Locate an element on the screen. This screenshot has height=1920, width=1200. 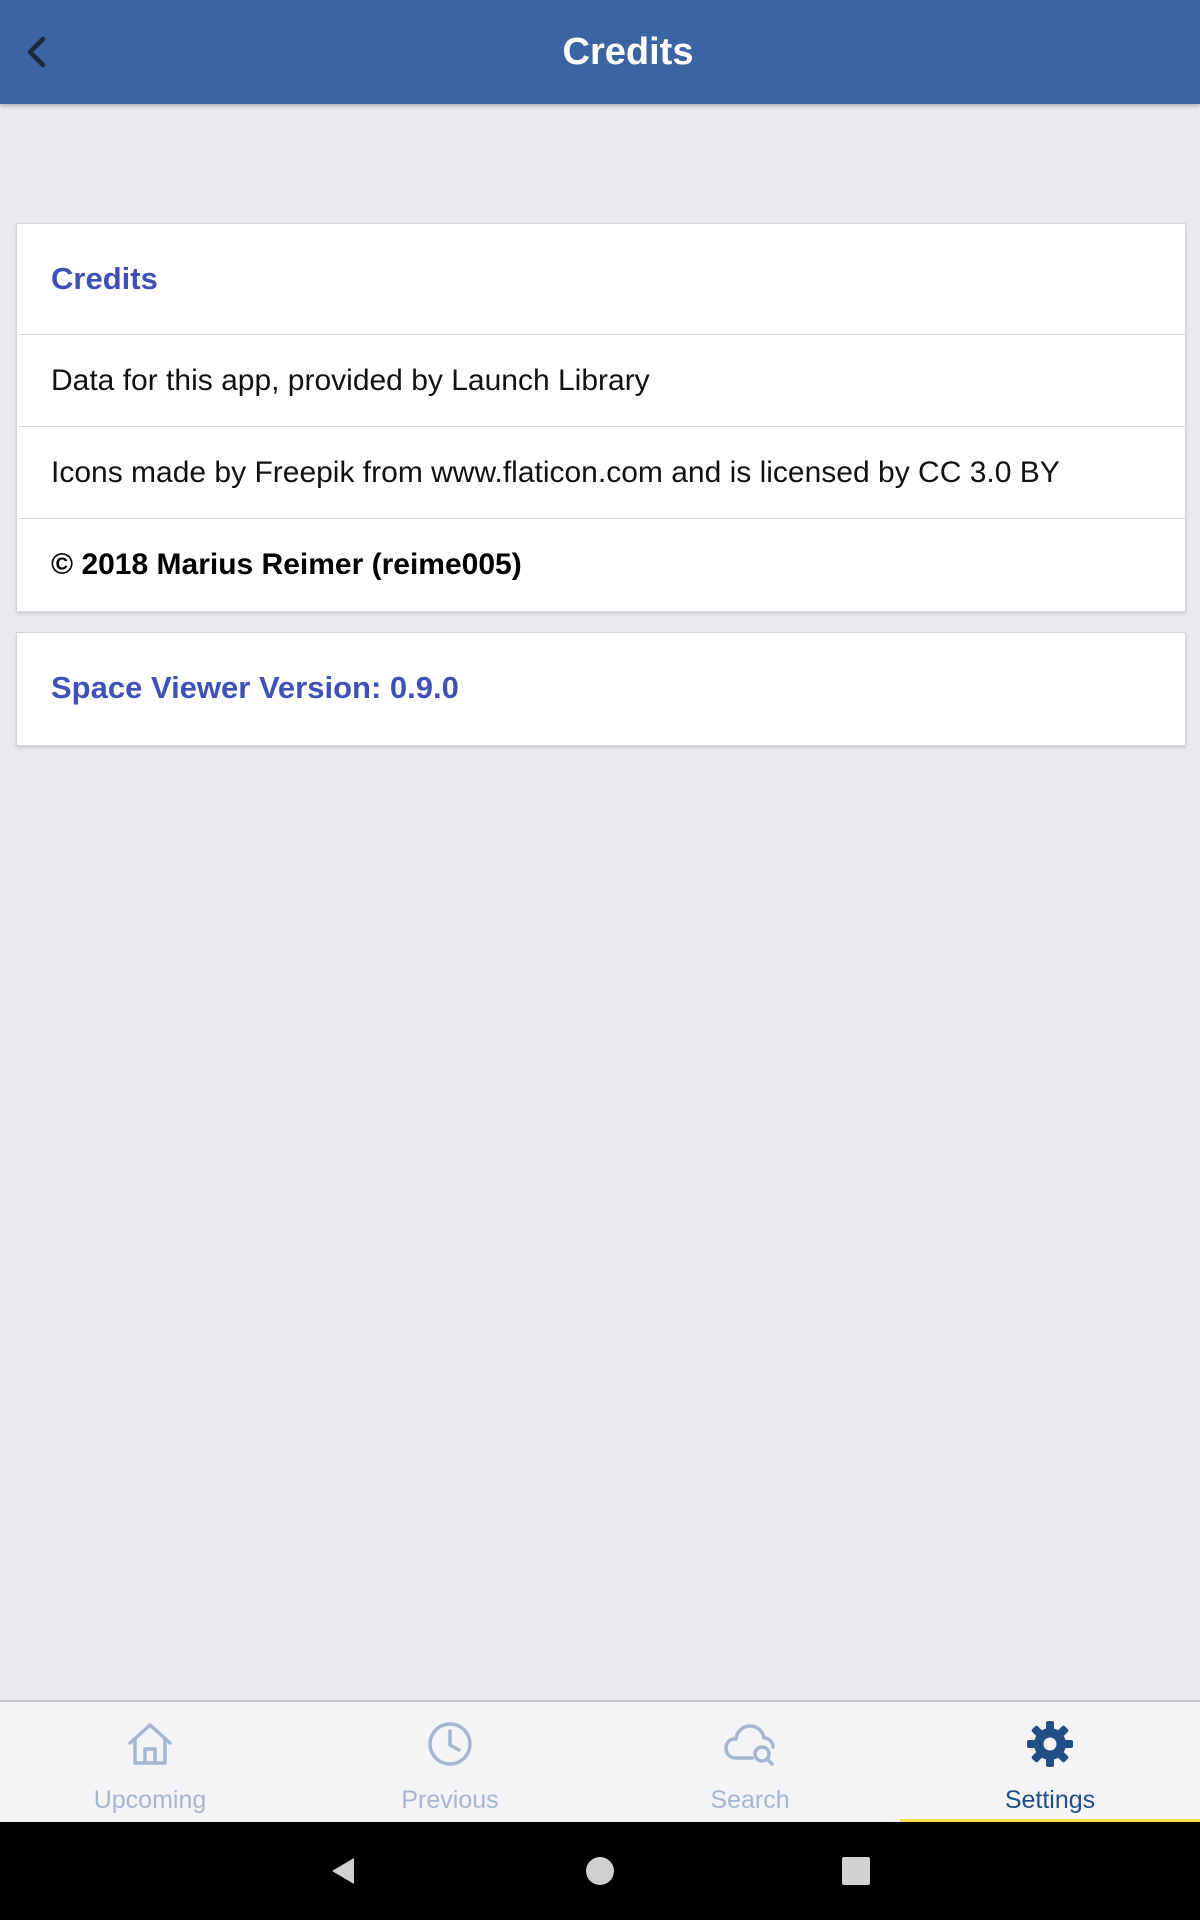
version-label: Space Viewer Version: 0.9.0 is located at coordinates (255, 687).